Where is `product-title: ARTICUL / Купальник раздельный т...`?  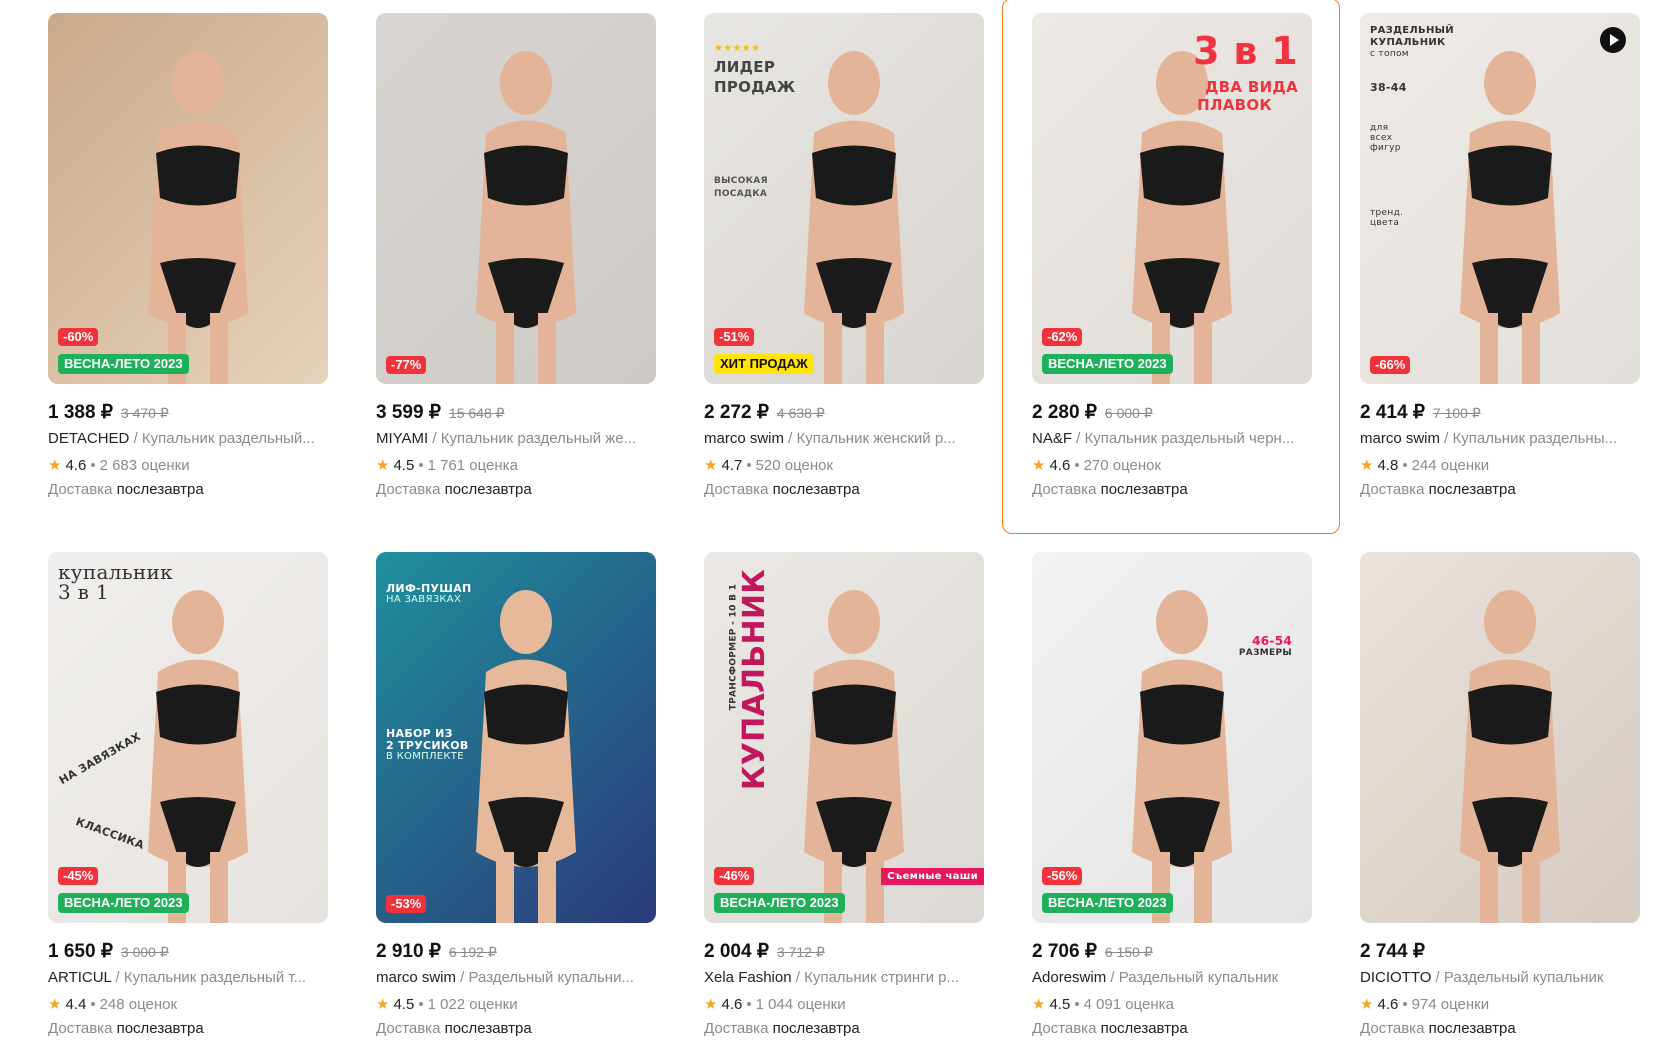 product-title: ARTICUL / Купальник раздельный т... is located at coordinates (188, 977).